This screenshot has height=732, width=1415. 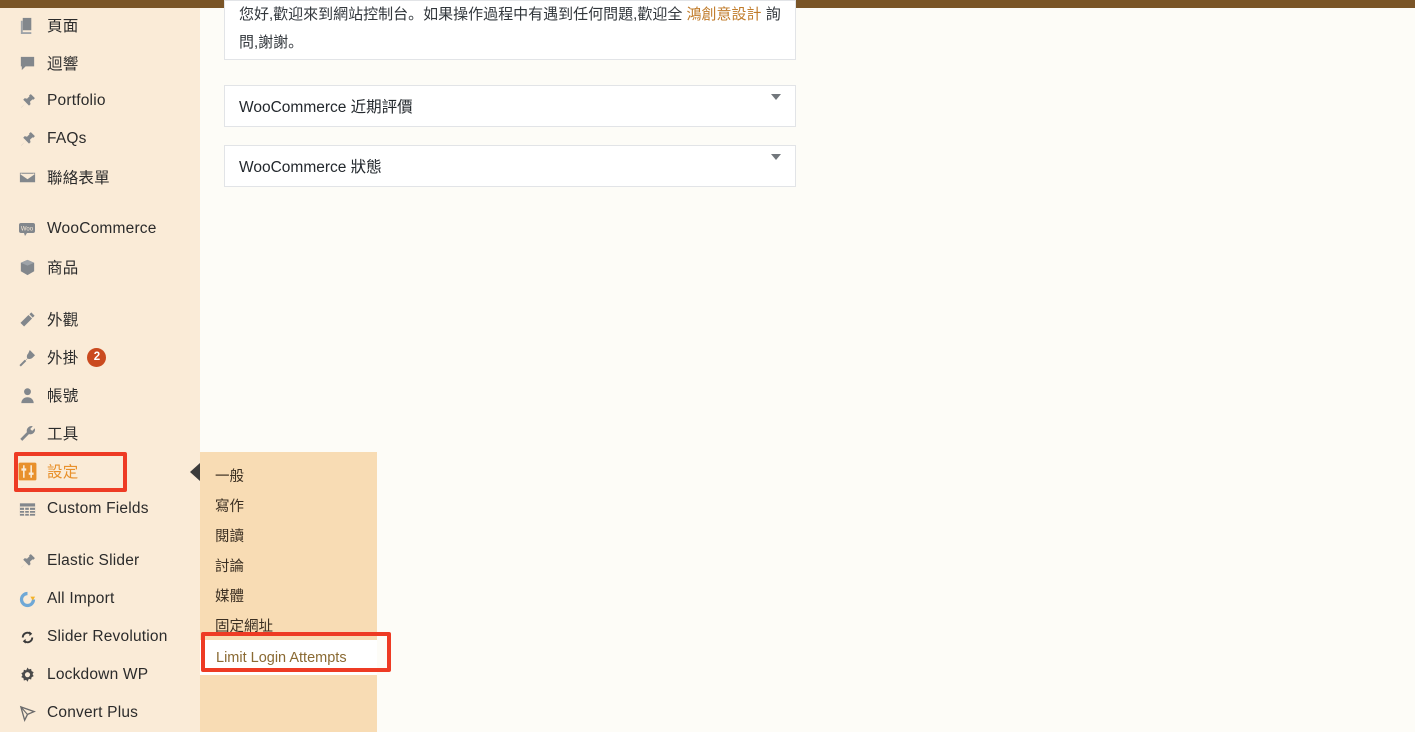 I want to click on plug-icon, so click(x=27, y=357).